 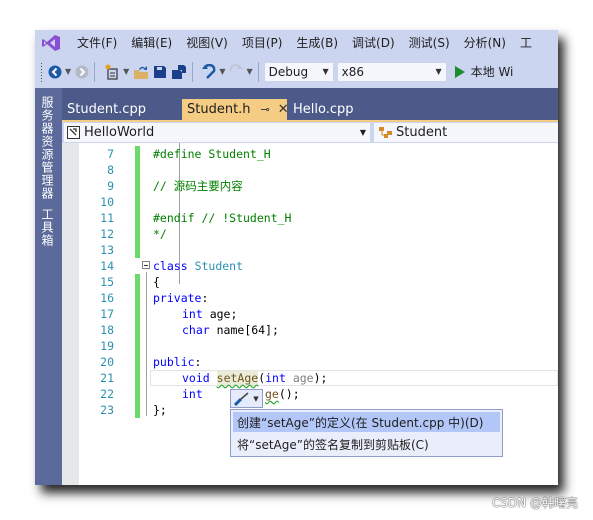 I want to click on forward-icon, so click(x=82, y=71).